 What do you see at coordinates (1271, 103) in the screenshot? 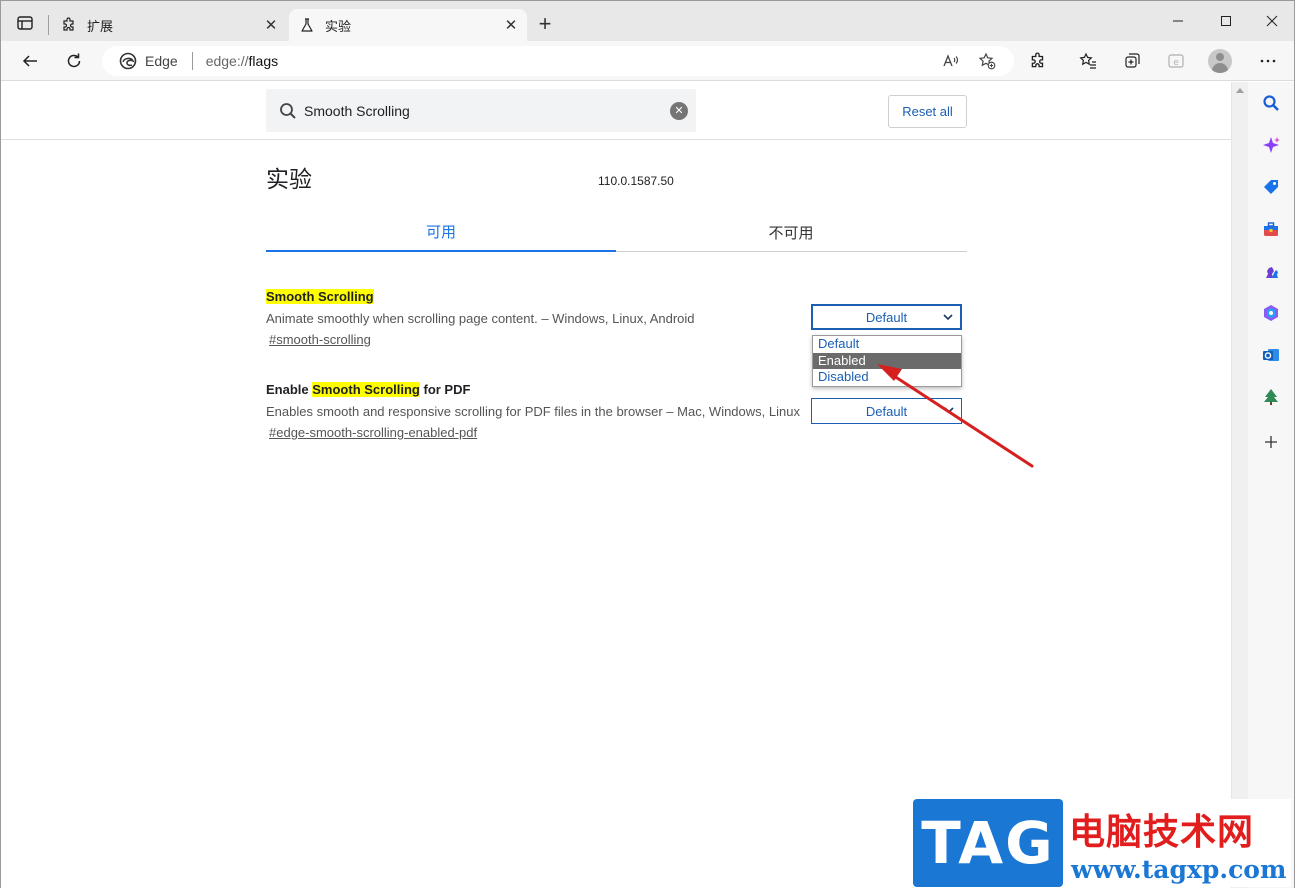
I see `sidebar-search-icon` at bounding box center [1271, 103].